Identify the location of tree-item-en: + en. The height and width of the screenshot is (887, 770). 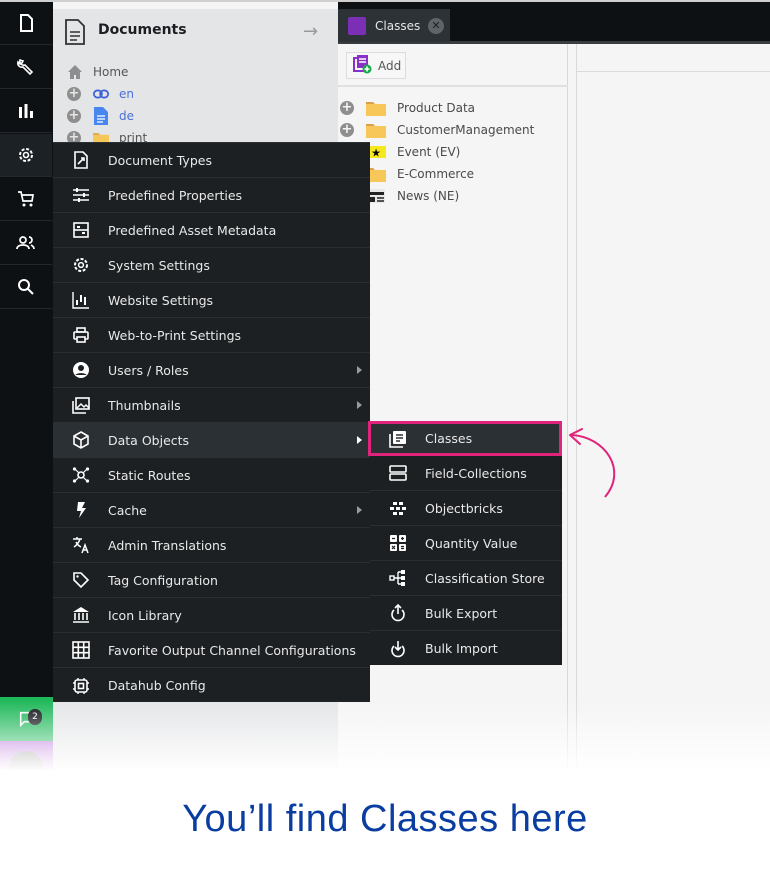
(100, 94).